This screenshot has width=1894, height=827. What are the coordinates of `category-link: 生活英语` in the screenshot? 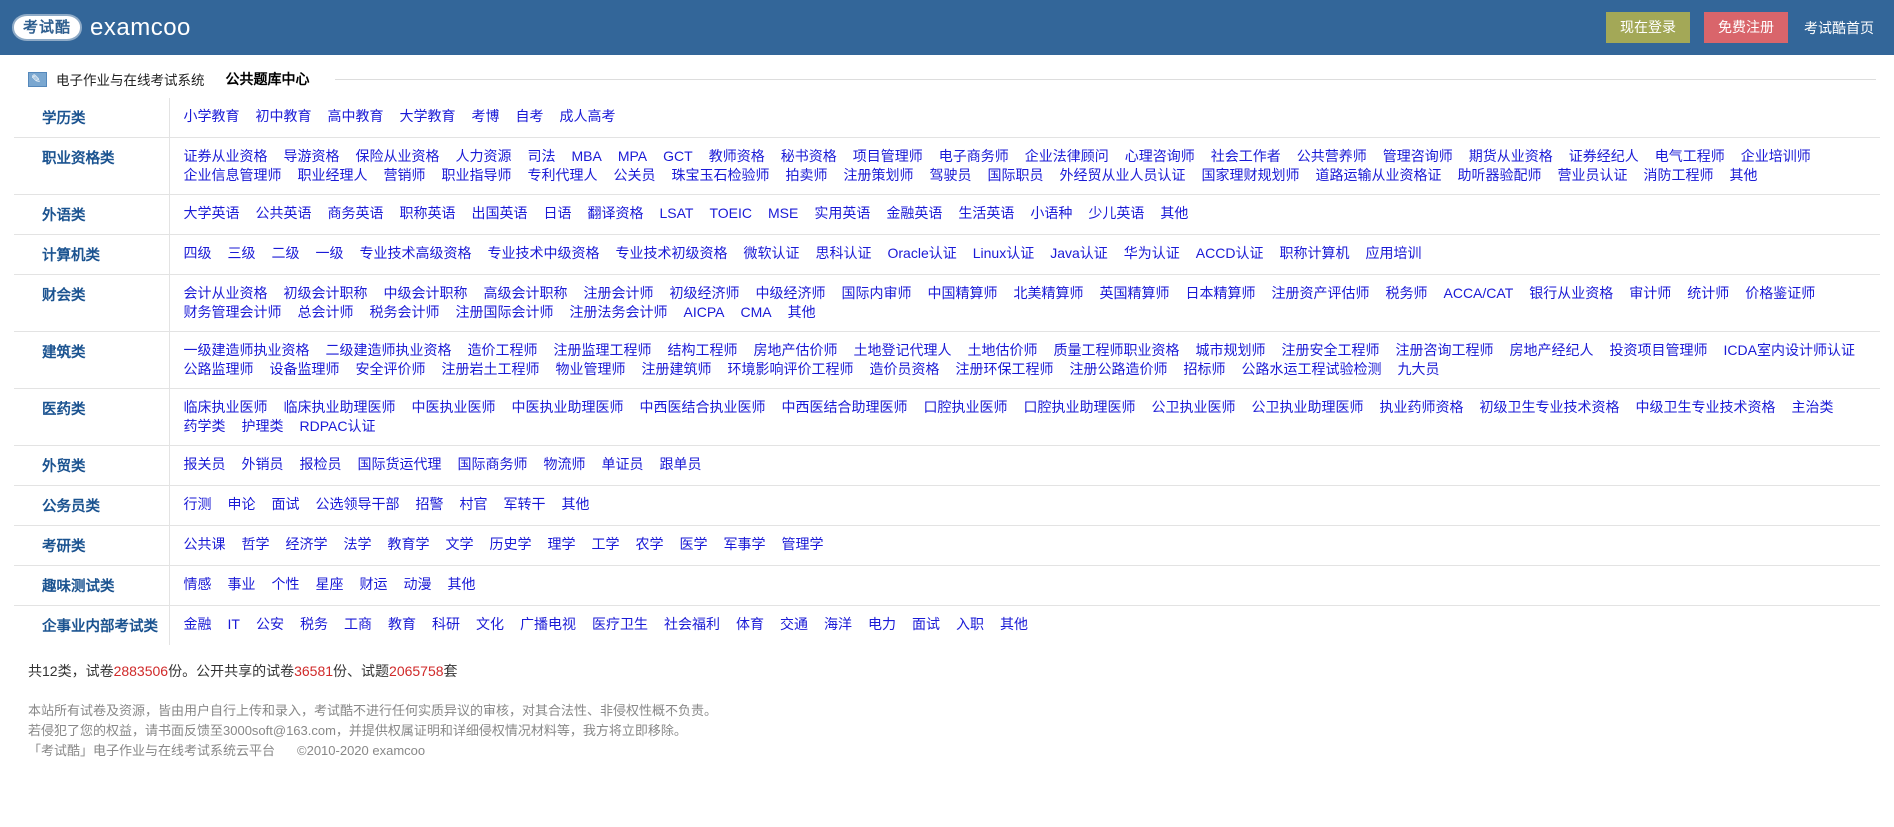 It's located at (986, 213).